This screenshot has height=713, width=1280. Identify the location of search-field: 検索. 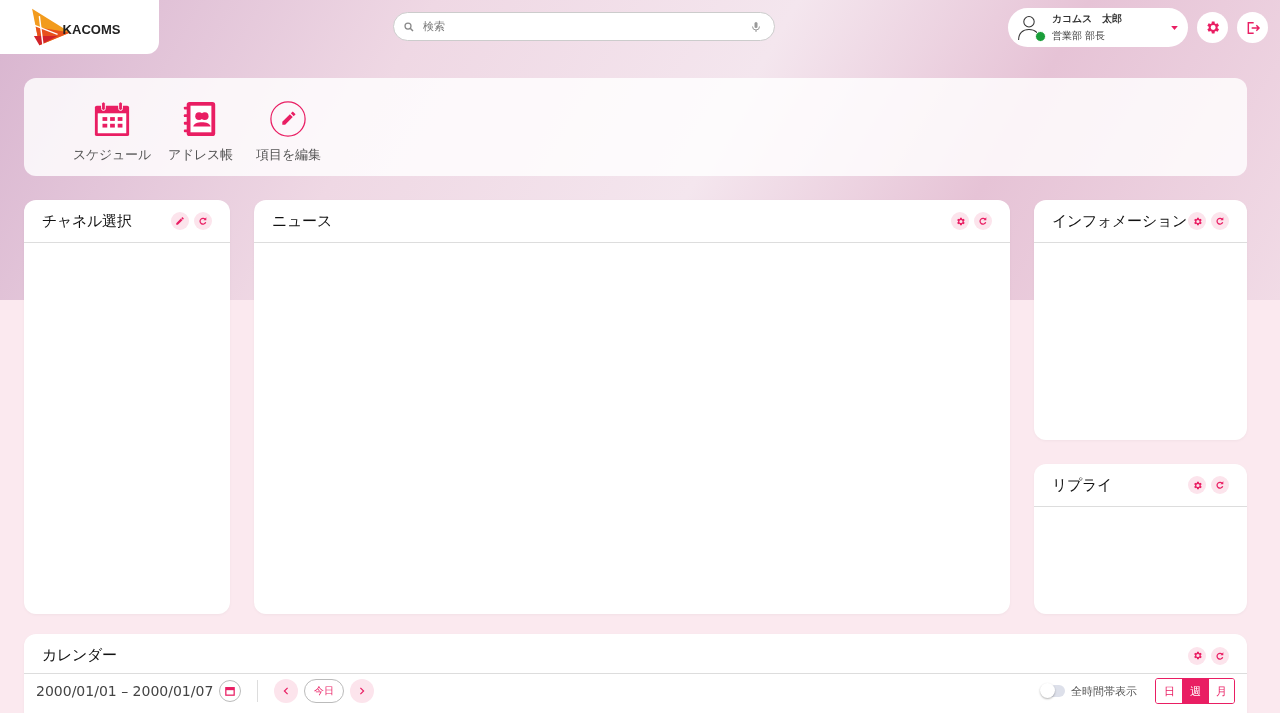
(582, 26).